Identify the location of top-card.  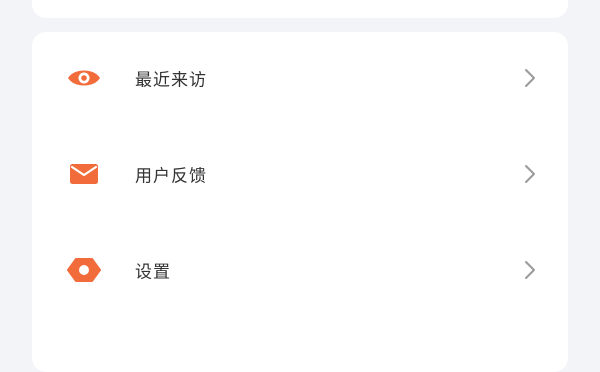
(300, 9).